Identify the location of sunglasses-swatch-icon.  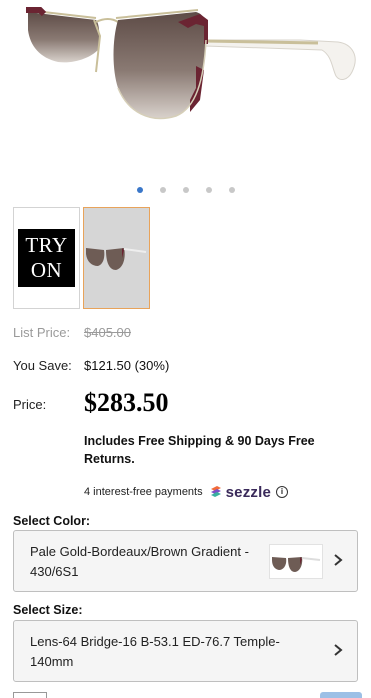
(296, 564).